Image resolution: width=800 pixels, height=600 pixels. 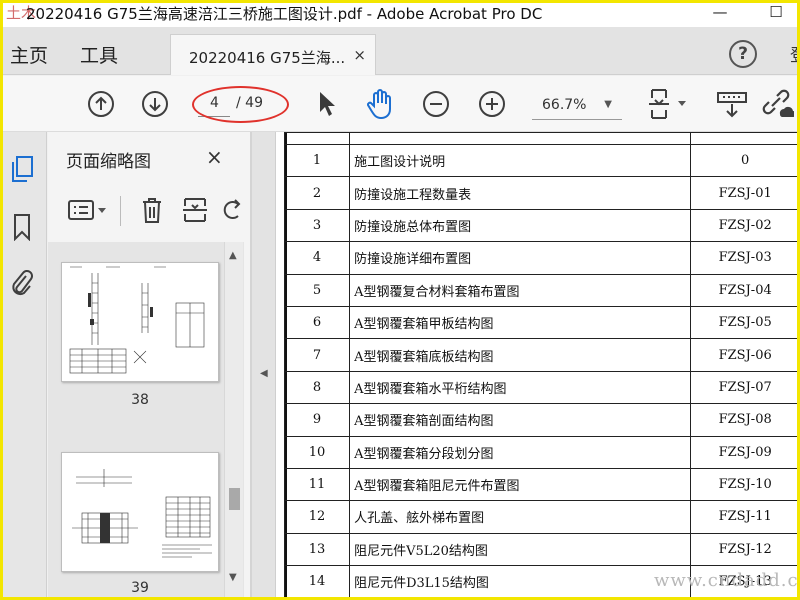 I want to click on drawing-name: A型钢覆套箱剖面结构图, so click(x=520, y=420).